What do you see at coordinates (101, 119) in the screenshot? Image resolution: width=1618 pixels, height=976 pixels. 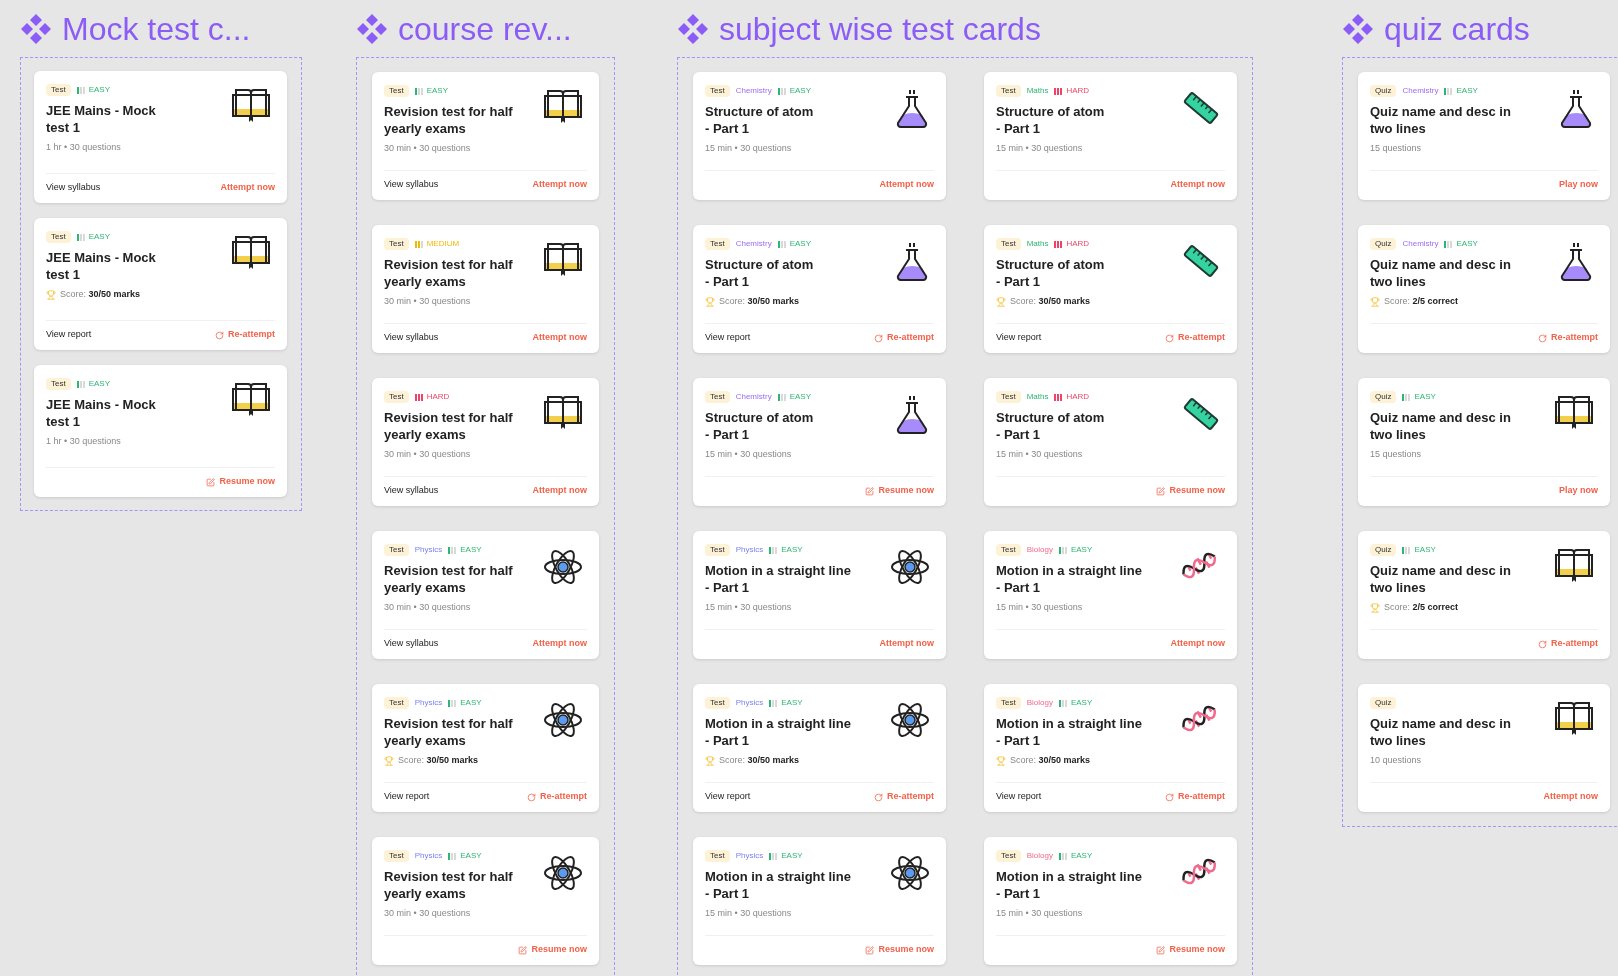 I see `card-title: JEE Mains - Mock test 1` at bounding box center [101, 119].